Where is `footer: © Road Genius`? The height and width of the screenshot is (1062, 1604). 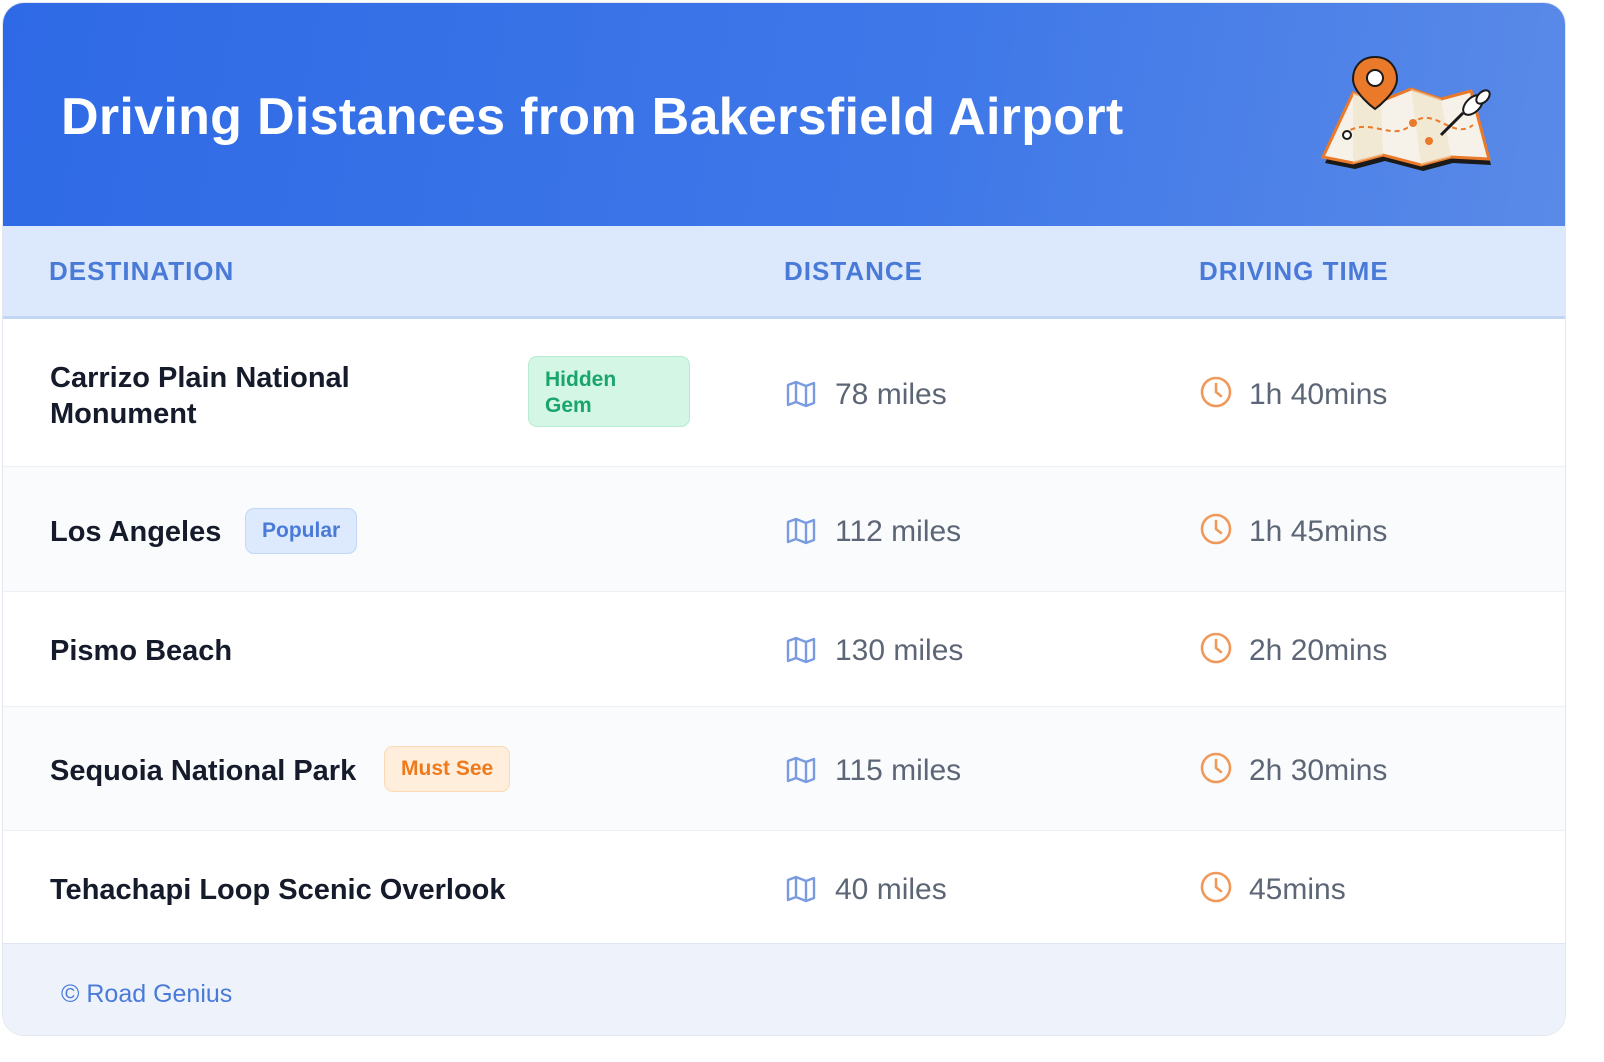 footer: © Road Genius is located at coordinates (784, 989).